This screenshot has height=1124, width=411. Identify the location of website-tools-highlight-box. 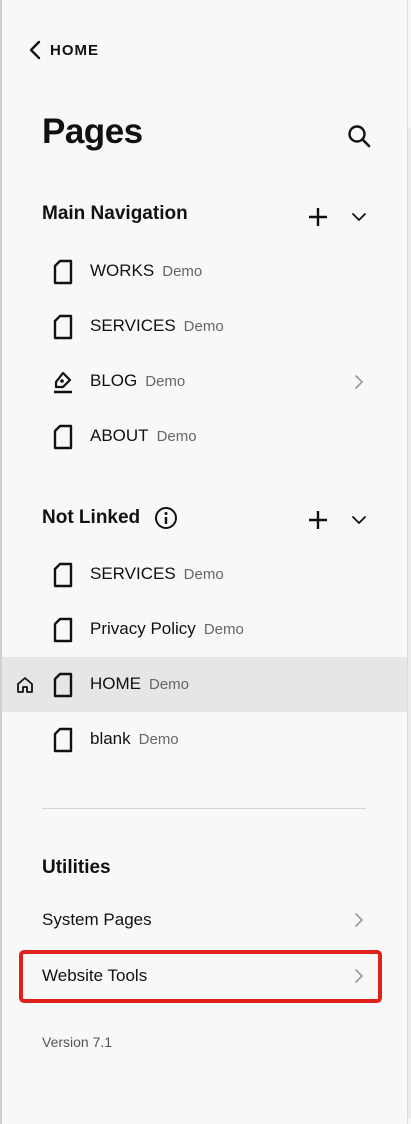
(200, 976).